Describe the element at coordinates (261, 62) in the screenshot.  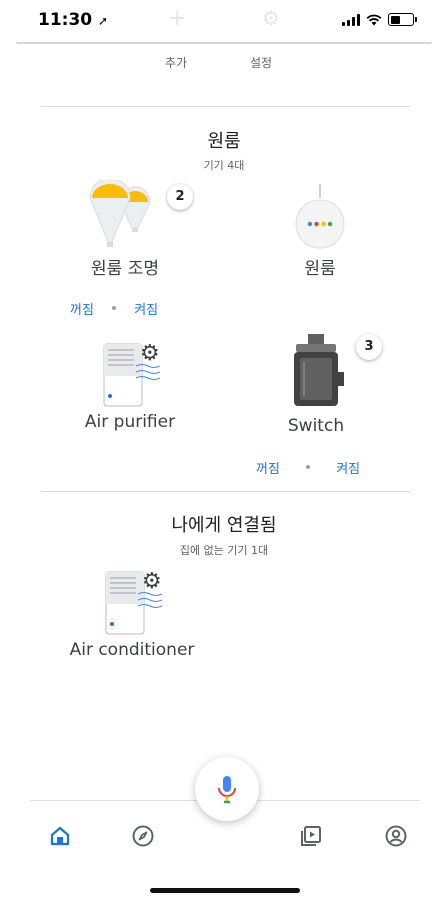
I see `settings-label: 설정` at that location.